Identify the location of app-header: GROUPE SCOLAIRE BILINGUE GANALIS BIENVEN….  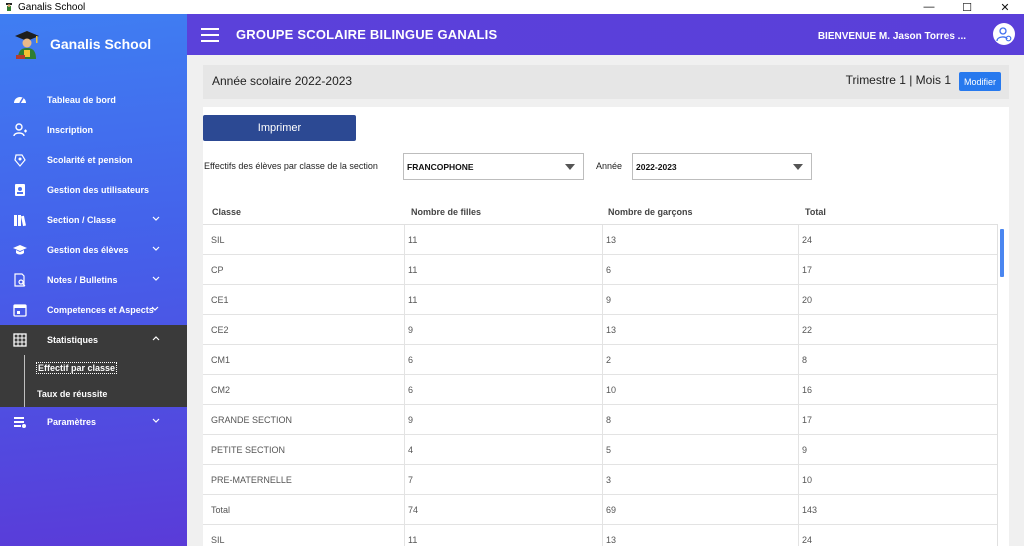
(605, 34).